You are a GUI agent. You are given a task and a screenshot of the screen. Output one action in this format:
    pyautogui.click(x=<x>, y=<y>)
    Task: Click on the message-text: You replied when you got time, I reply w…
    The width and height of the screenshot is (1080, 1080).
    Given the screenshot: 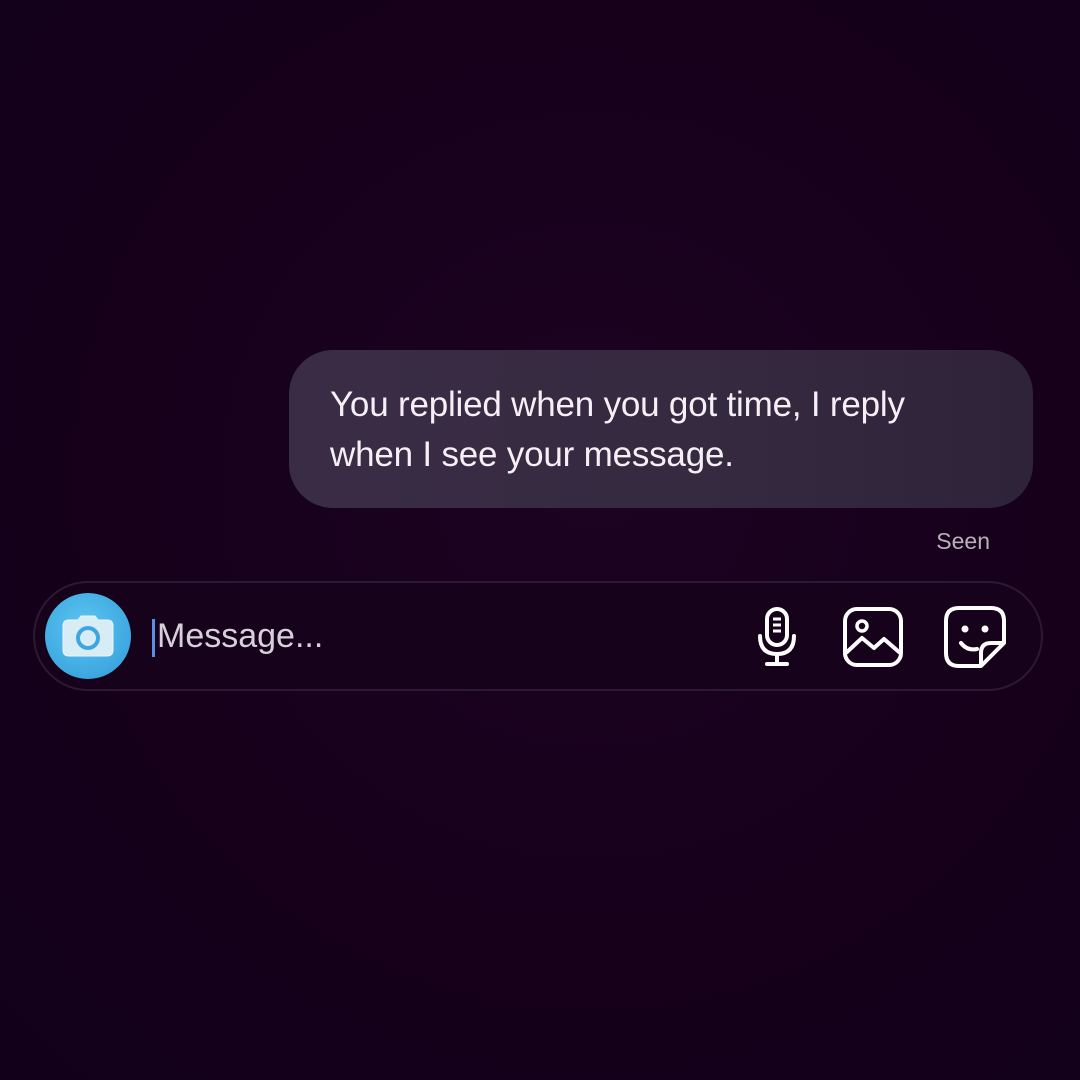 What is the action you would take?
    pyautogui.click(x=617, y=429)
    